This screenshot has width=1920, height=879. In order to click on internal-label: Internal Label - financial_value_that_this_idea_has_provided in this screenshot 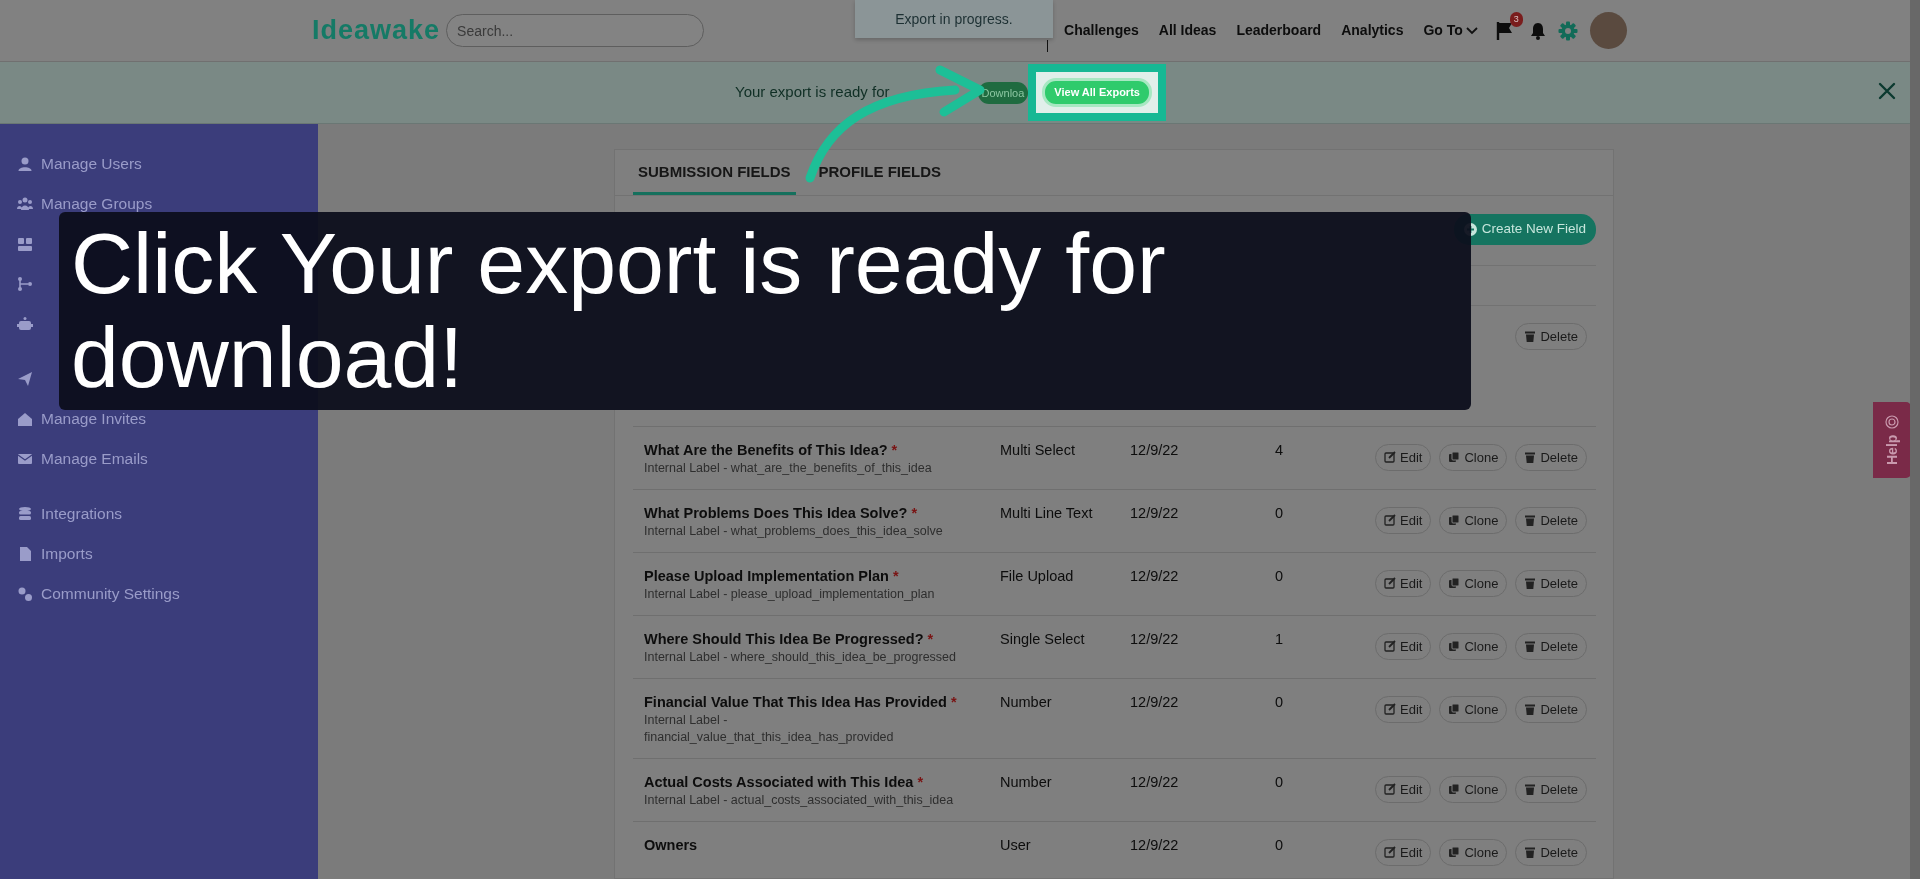, I will do `click(769, 729)`.